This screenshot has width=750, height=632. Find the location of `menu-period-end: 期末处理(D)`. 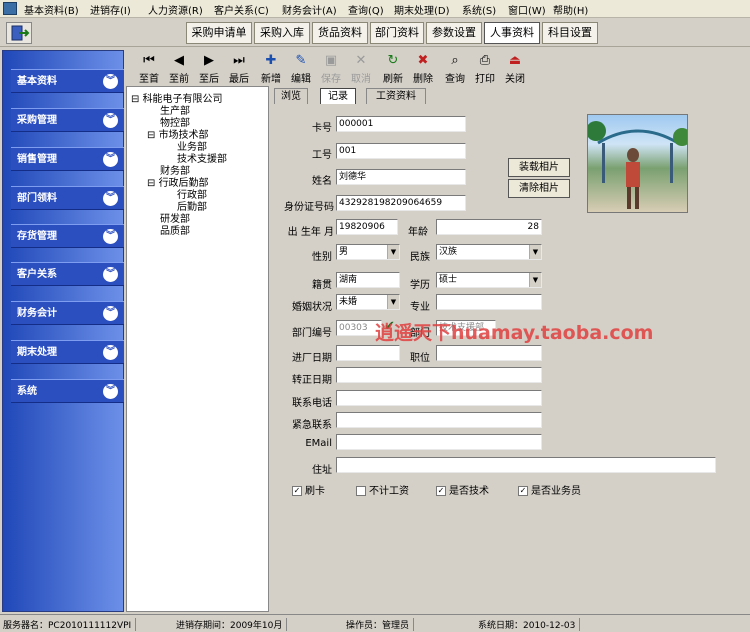

menu-period-end: 期末处理(D) is located at coordinates (422, 9).